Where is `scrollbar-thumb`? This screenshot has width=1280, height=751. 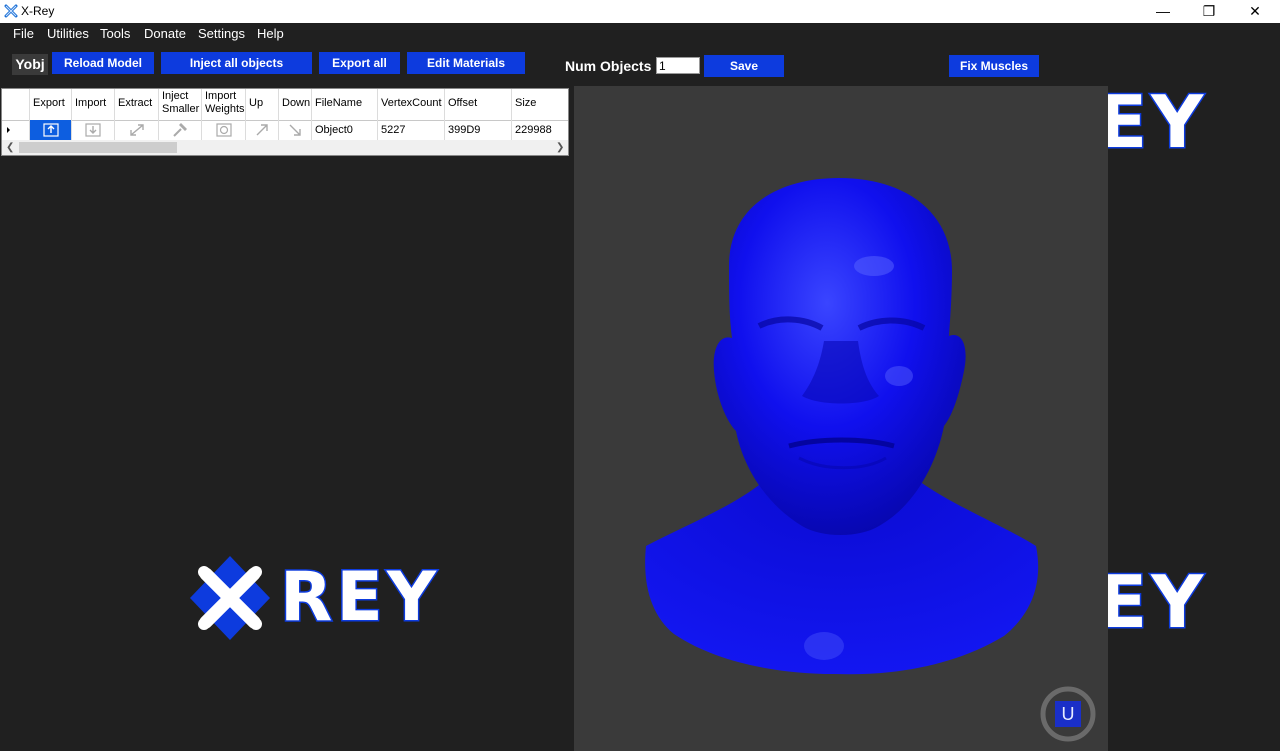
scrollbar-thumb is located at coordinates (98, 147).